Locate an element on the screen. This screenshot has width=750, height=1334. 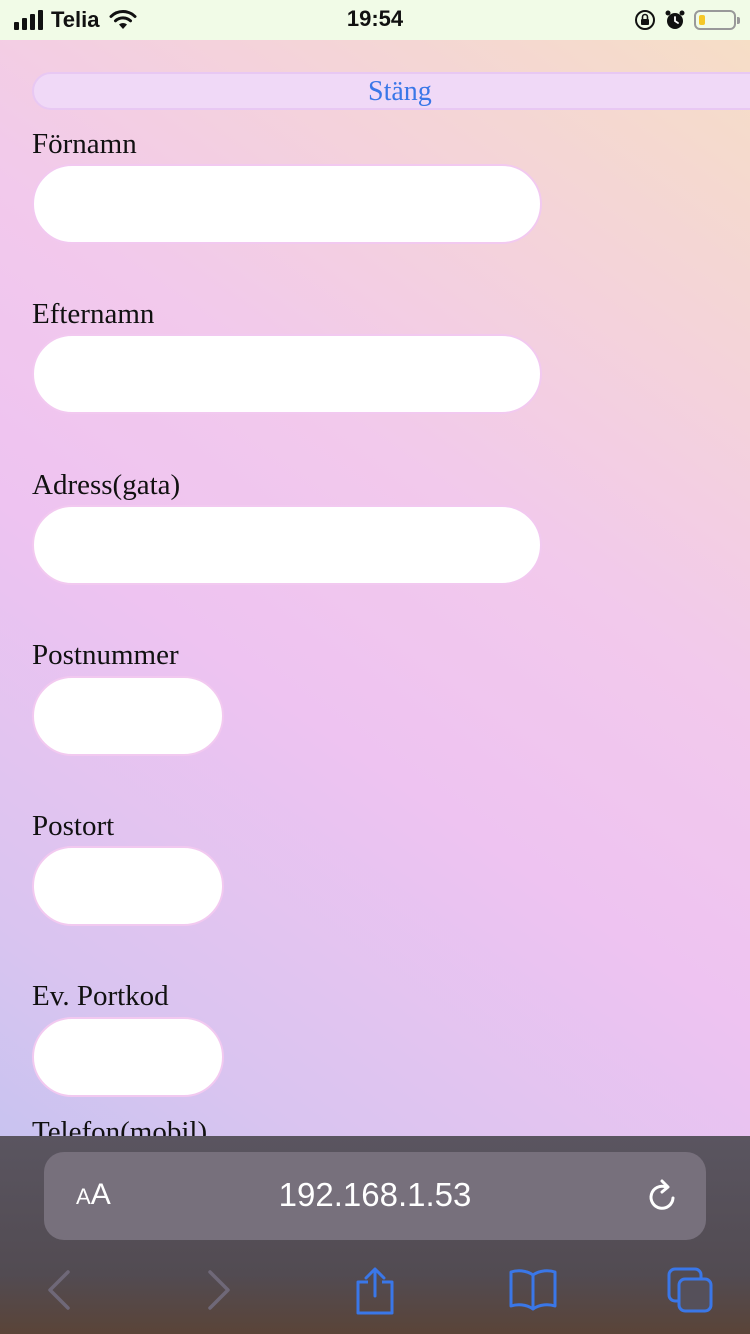
postal-code-label: Postnummer is located at coordinates (105, 655).